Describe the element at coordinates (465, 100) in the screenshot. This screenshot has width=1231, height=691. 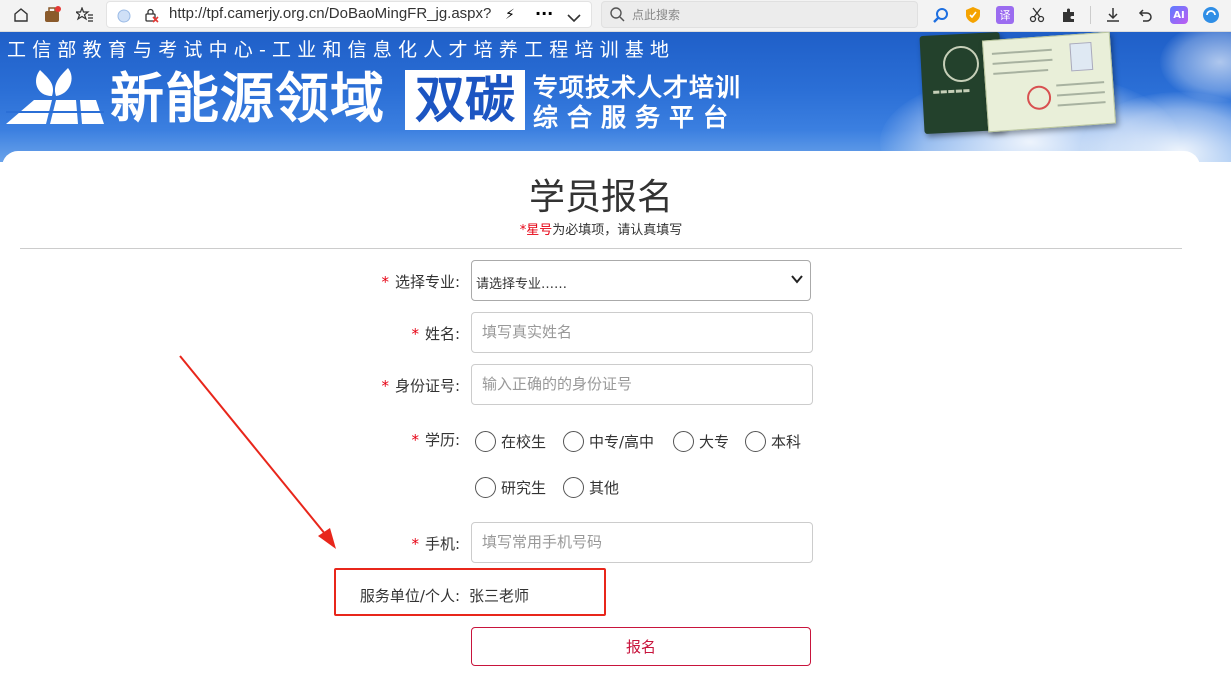
I see `banner-title-highlight: 双碳` at that location.